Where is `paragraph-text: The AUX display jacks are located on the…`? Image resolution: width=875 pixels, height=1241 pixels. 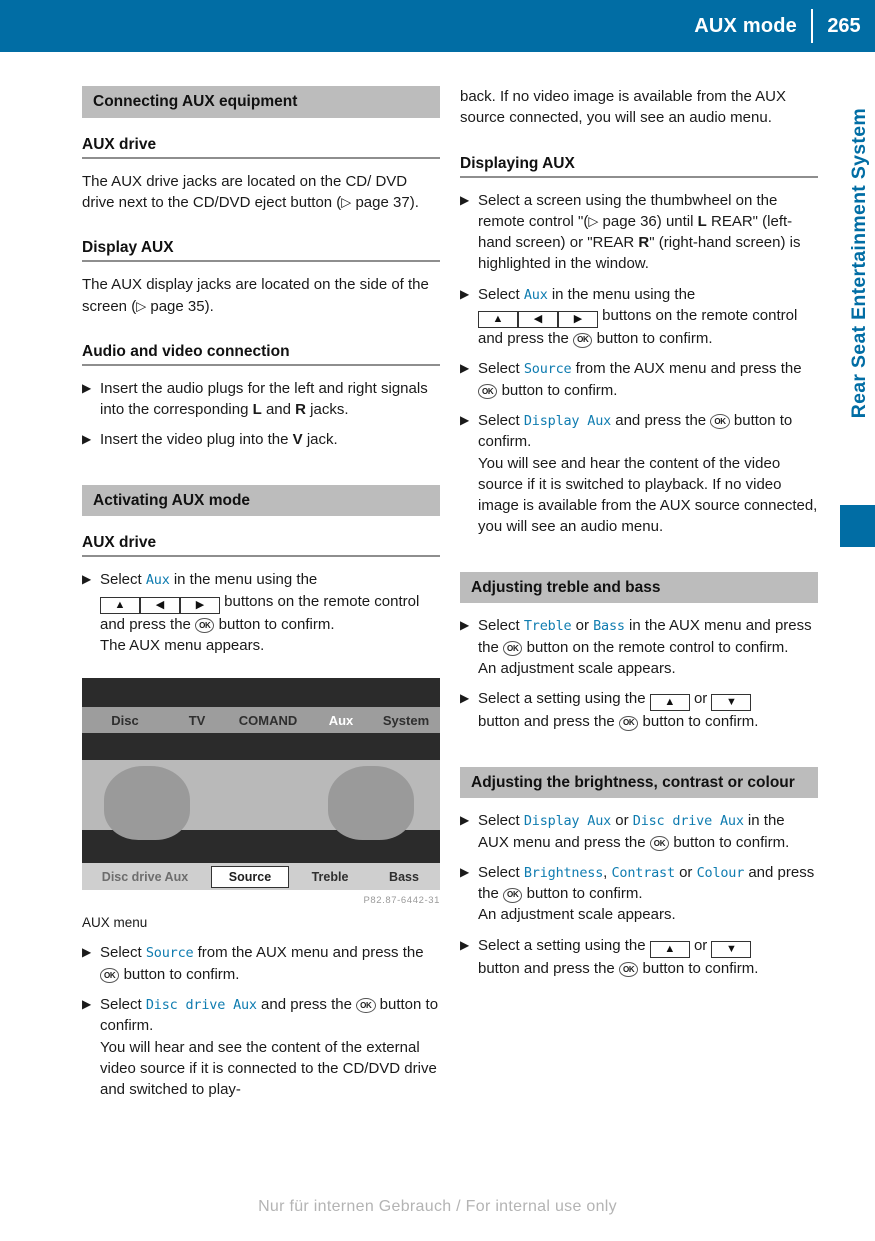 paragraph-text: The AUX display jacks are located on the… is located at coordinates (255, 295).